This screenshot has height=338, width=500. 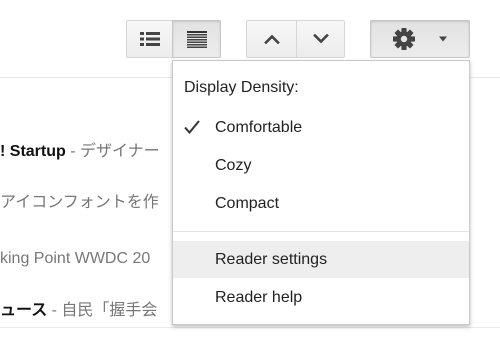 I want to click on menu-item-label: Reader settings, so click(x=271, y=259).